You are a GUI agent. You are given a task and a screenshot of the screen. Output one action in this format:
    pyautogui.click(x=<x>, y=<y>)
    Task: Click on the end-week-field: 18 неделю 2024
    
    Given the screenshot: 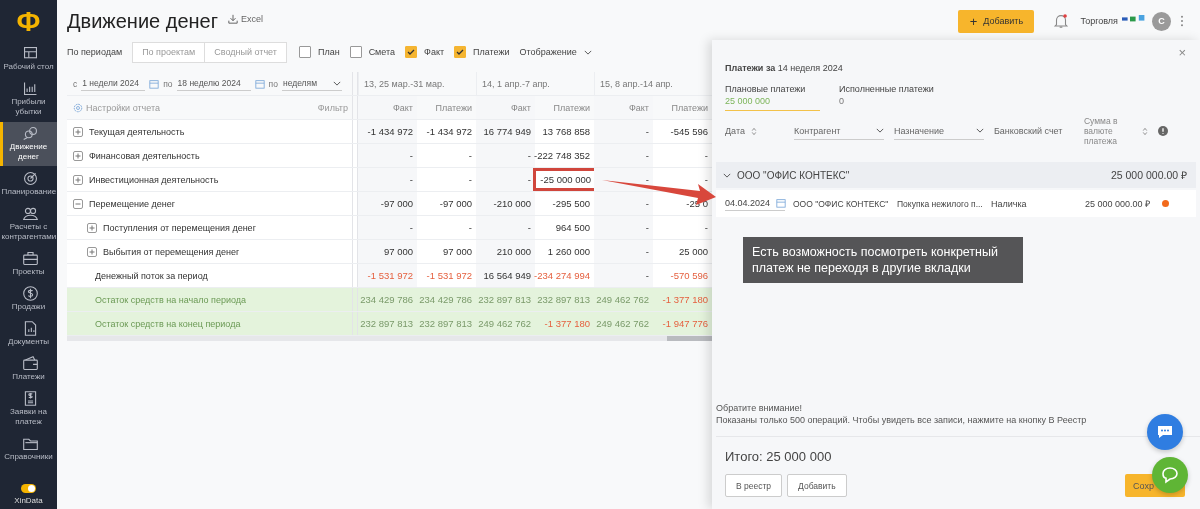 What is the action you would take?
    pyautogui.click(x=213, y=83)
    